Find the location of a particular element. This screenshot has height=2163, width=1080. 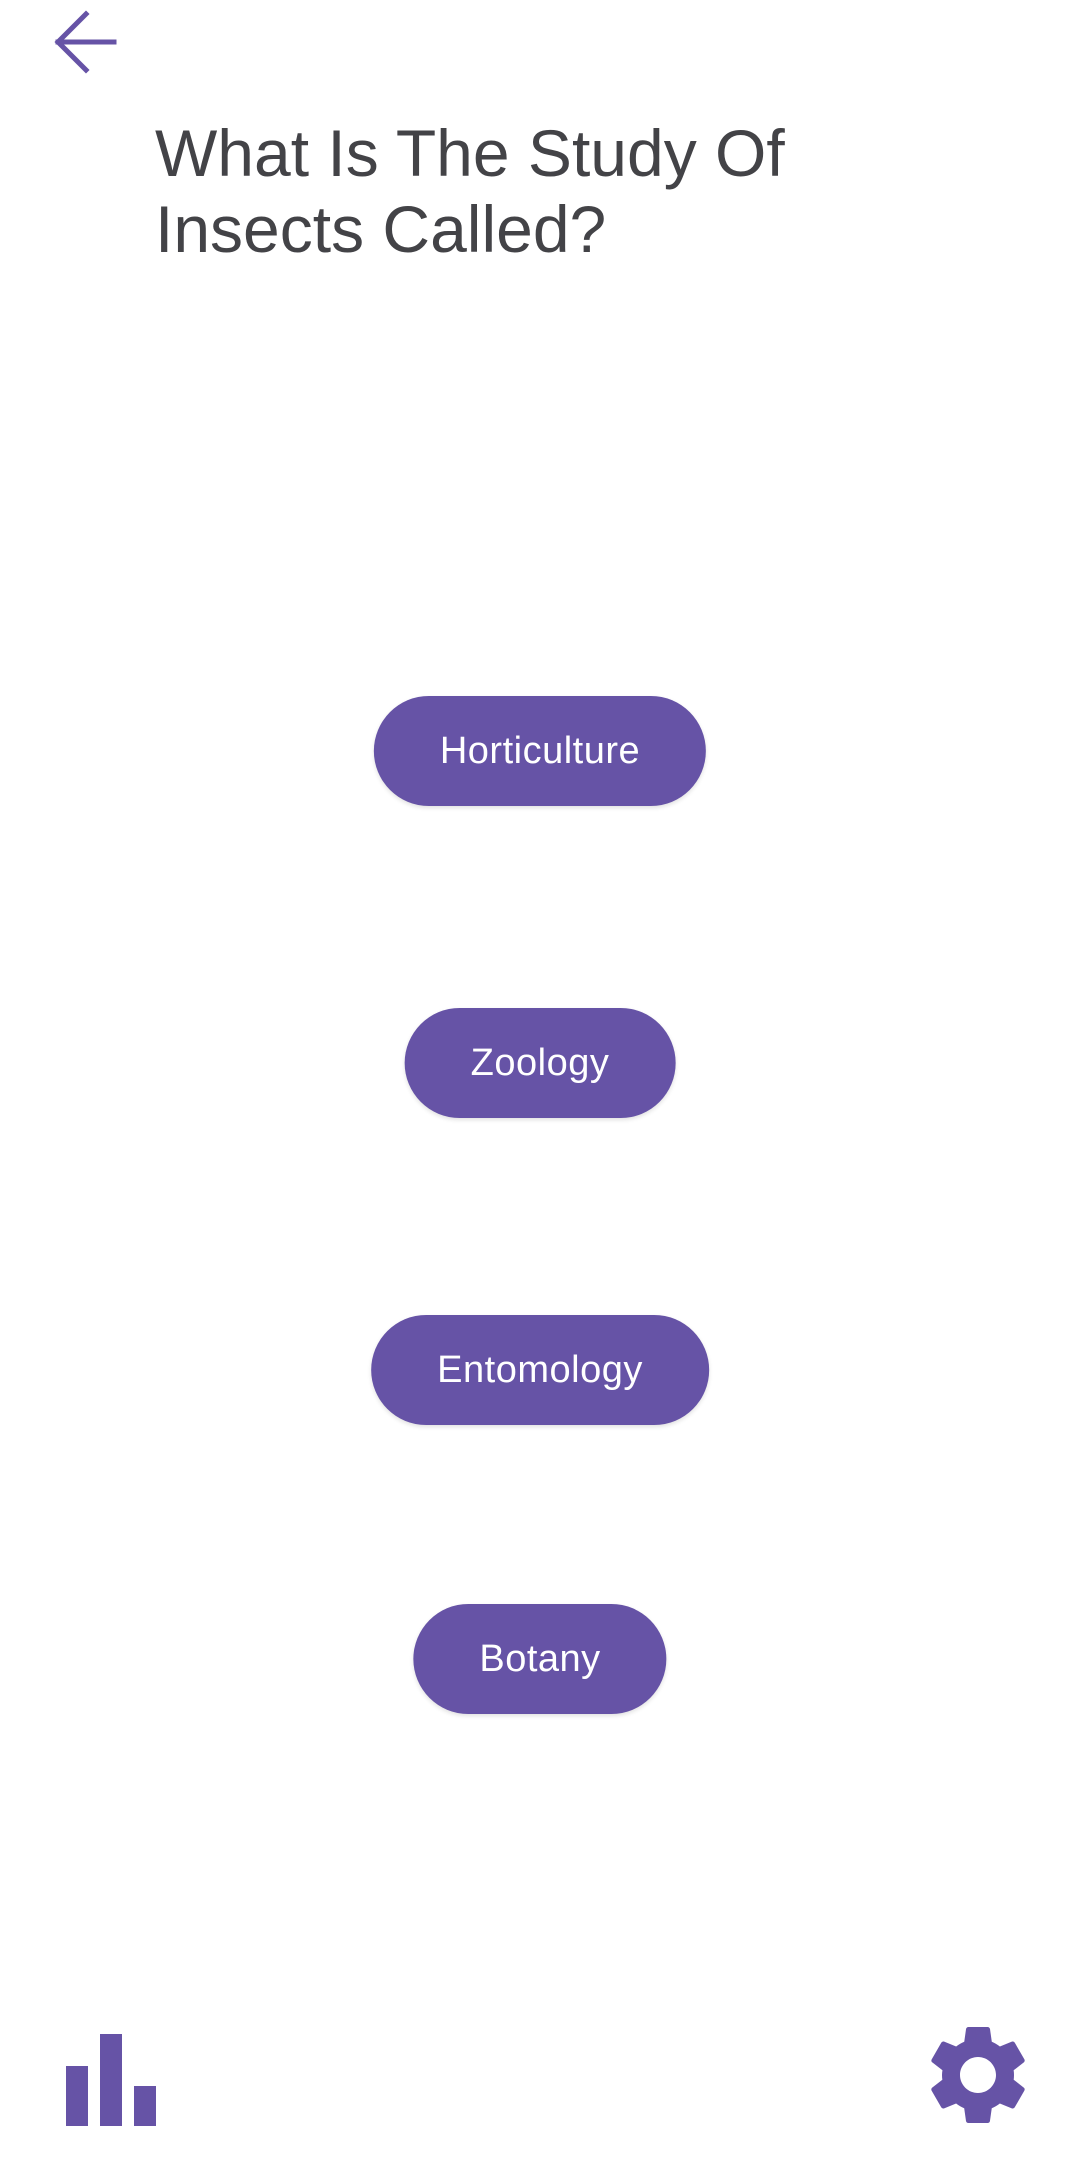

back-button is located at coordinates (85, 40).